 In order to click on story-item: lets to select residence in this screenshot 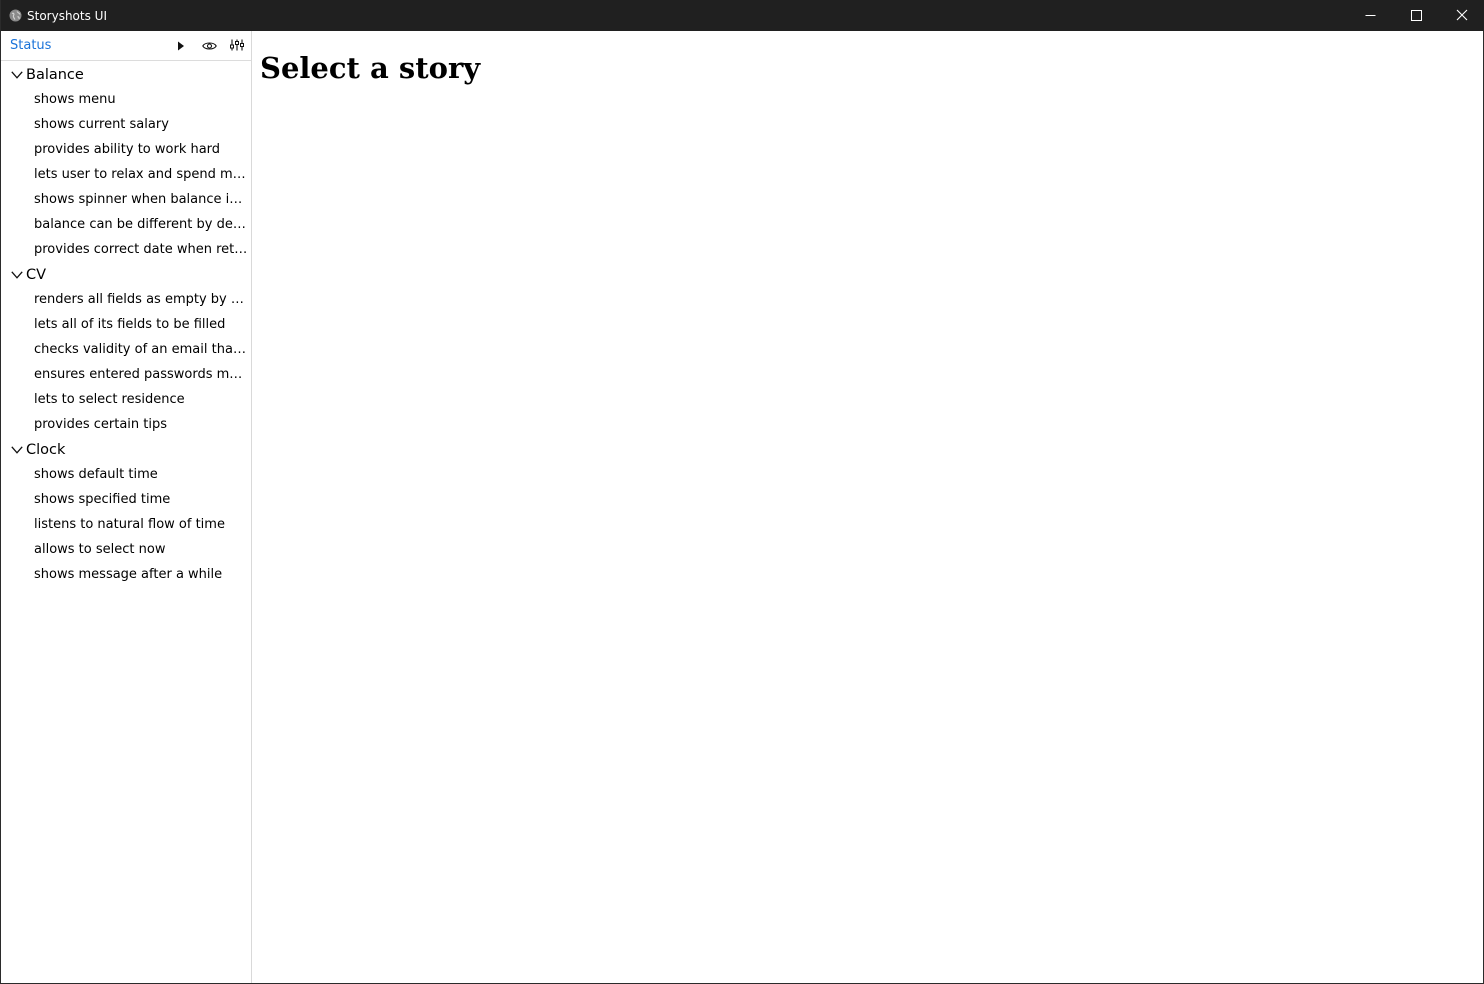, I will do `click(126, 399)`.